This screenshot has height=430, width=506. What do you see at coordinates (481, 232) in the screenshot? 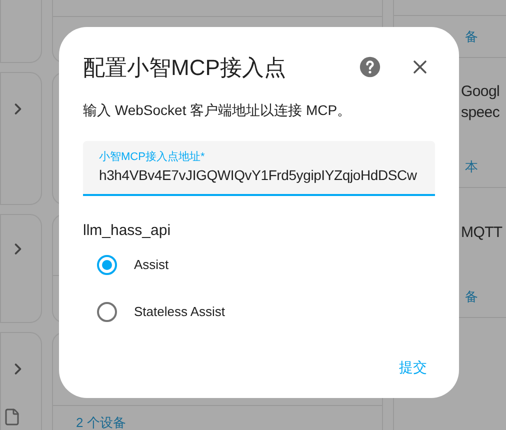
I see `card-title: MQTT` at bounding box center [481, 232].